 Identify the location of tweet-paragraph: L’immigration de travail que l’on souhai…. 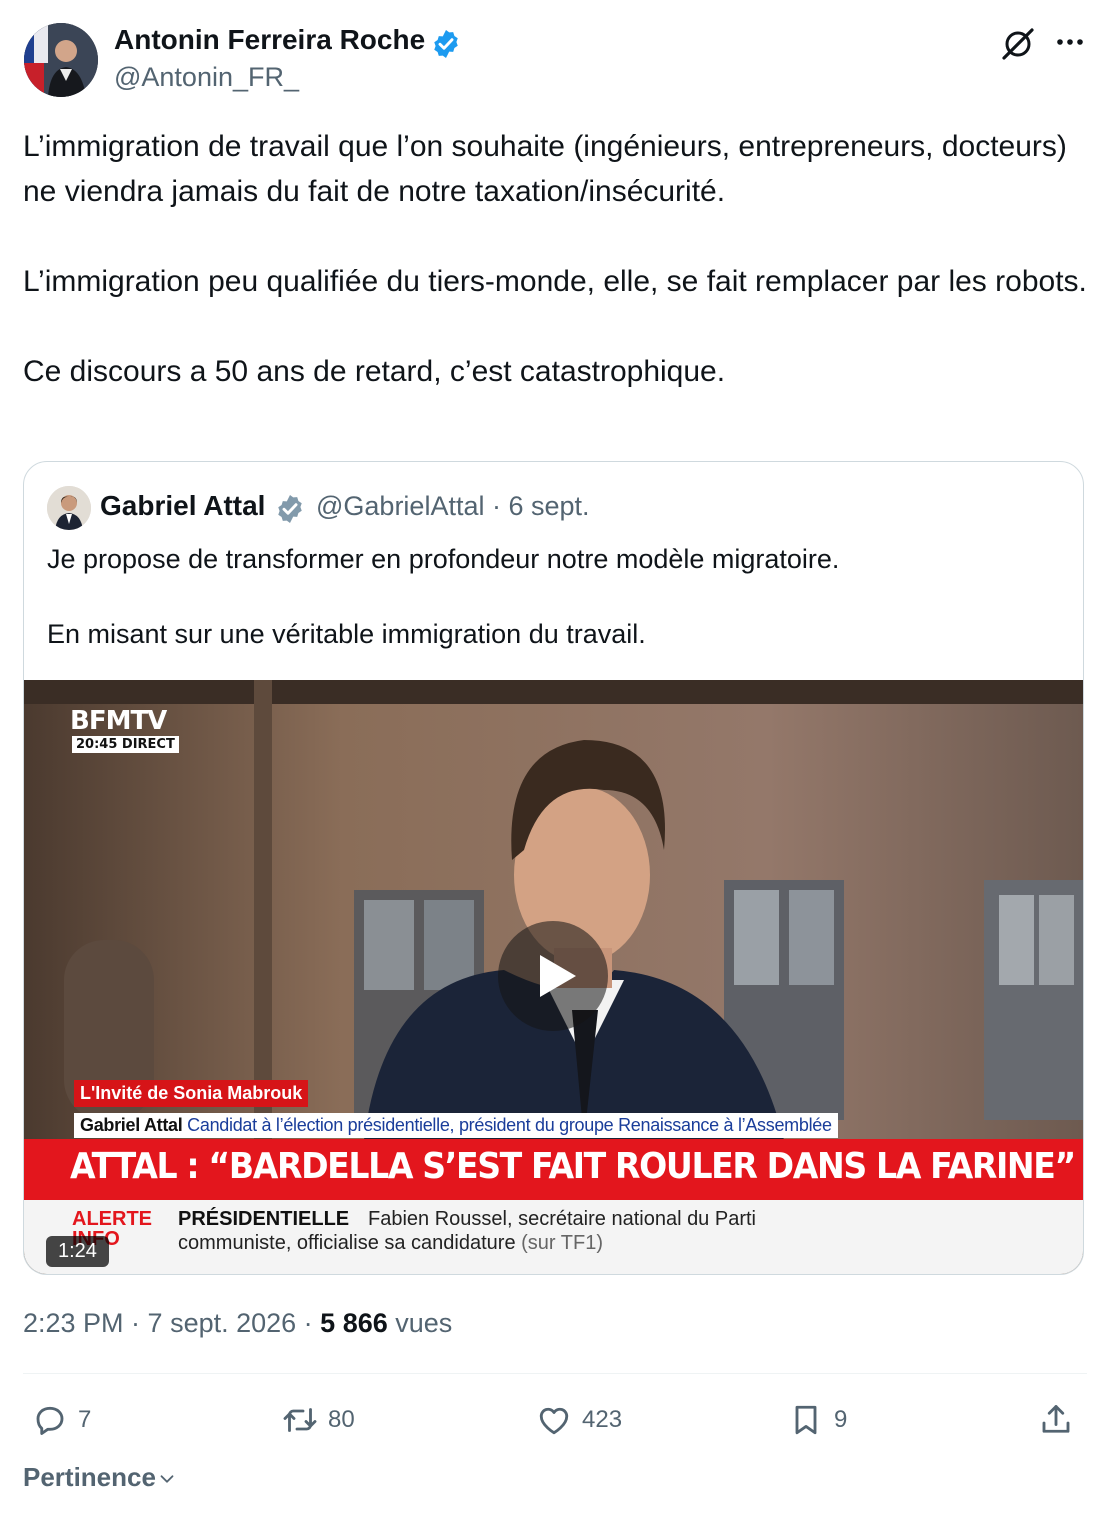
(545, 169).